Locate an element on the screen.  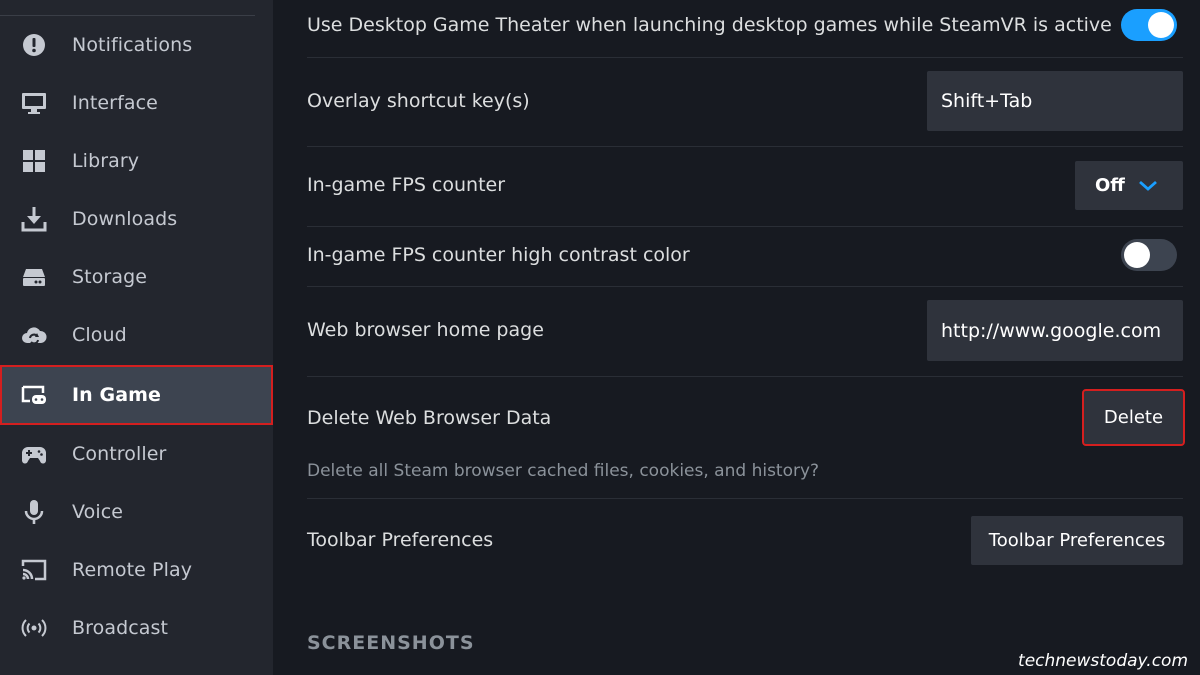
sidebar-item-label: Broadcast is located at coordinates (120, 628).